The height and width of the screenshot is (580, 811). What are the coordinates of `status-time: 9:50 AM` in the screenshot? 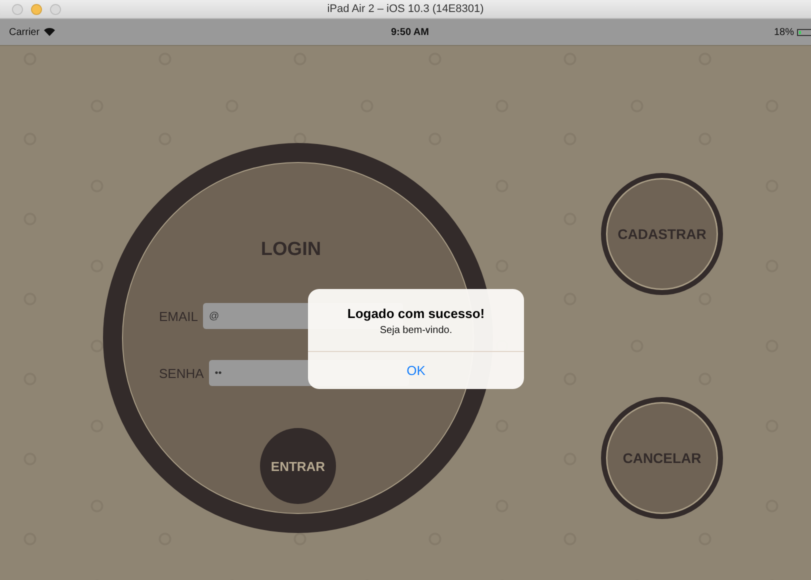 It's located at (410, 32).